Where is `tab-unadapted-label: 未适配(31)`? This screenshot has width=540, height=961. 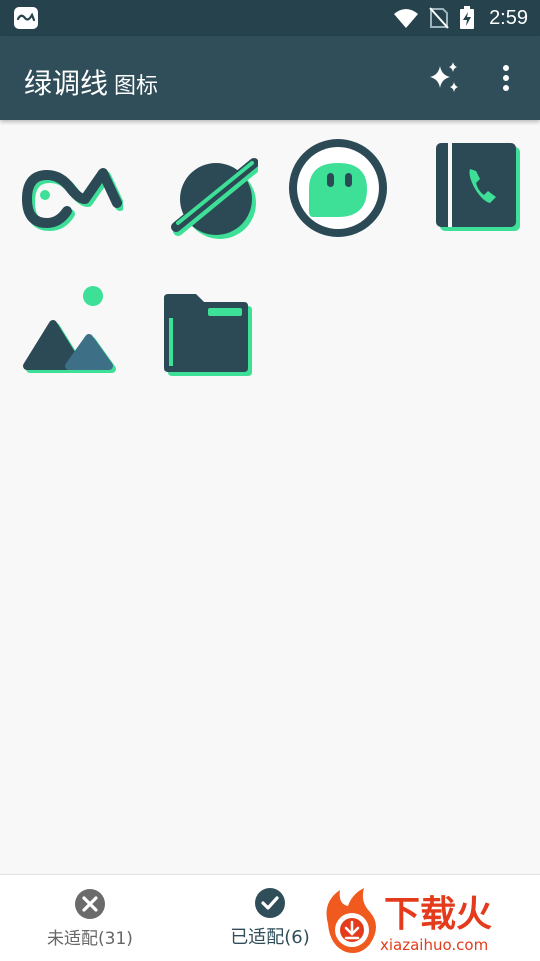 tab-unadapted-label: 未适配(31) is located at coordinates (90, 938).